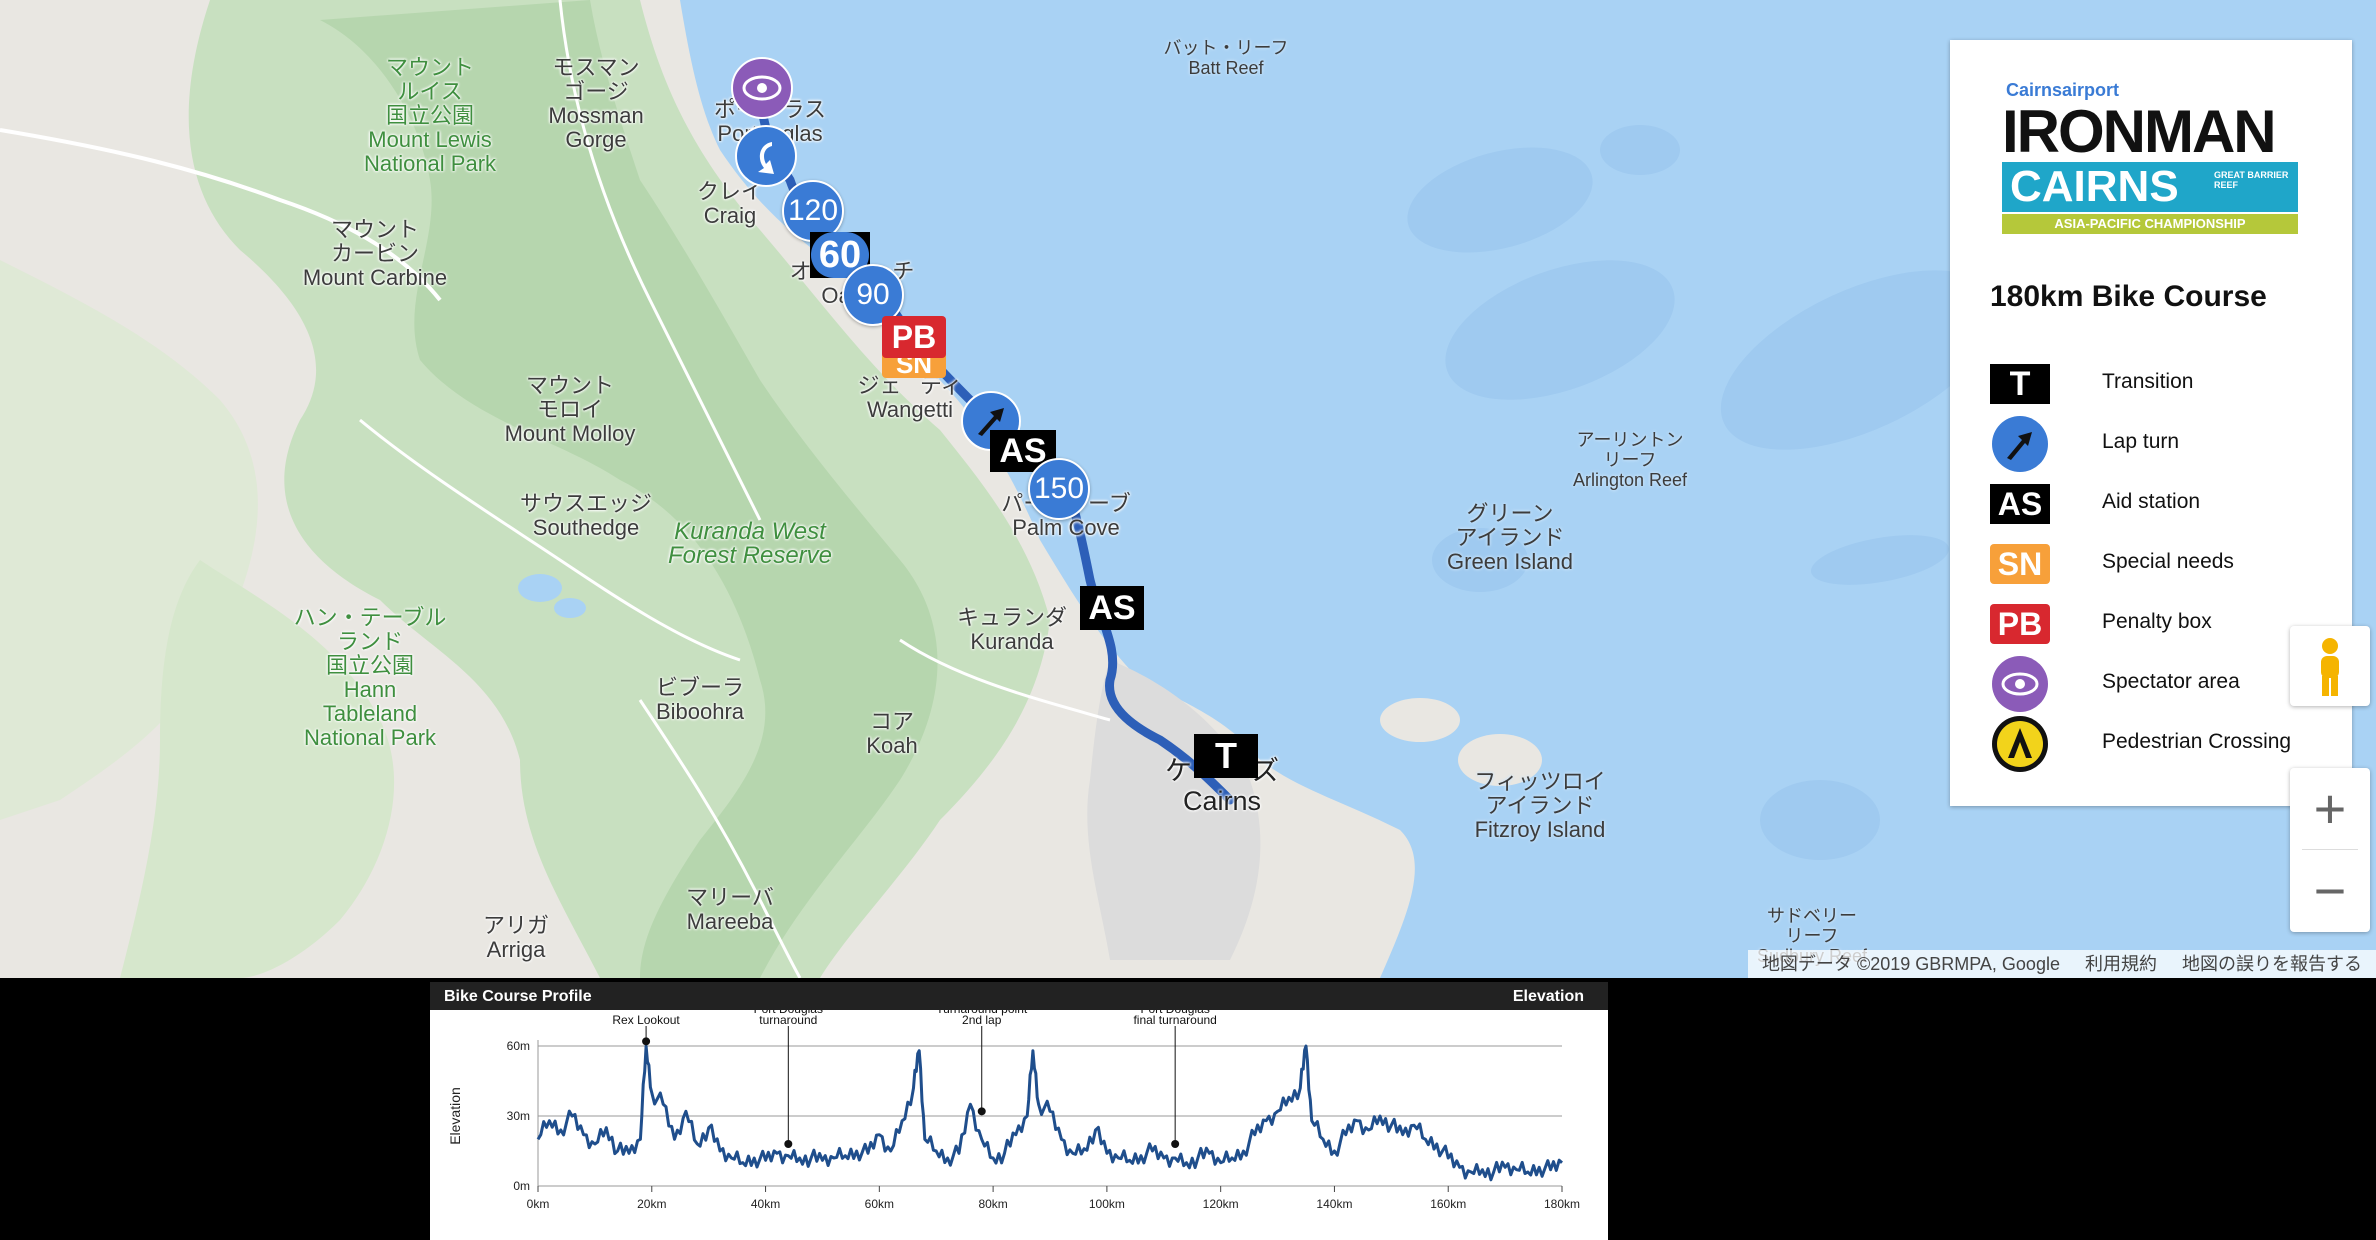  Describe the element at coordinates (516, 937) in the screenshot. I see `label-arriga: アリガ Arriga` at that location.